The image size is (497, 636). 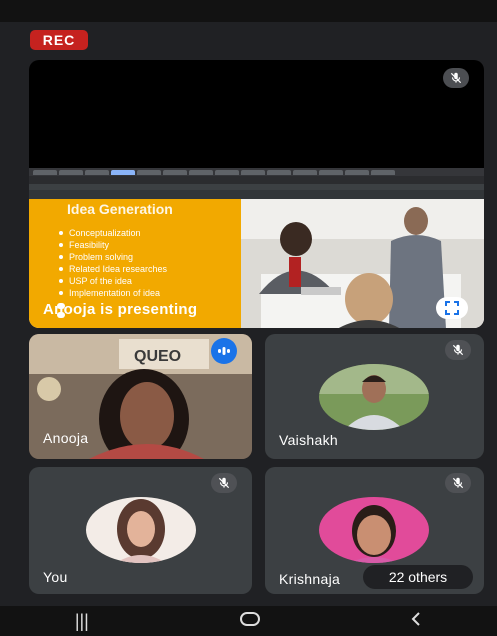 What do you see at coordinates (256, 180) in the screenshot?
I see `browser-address-bar` at bounding box center [256, 180].